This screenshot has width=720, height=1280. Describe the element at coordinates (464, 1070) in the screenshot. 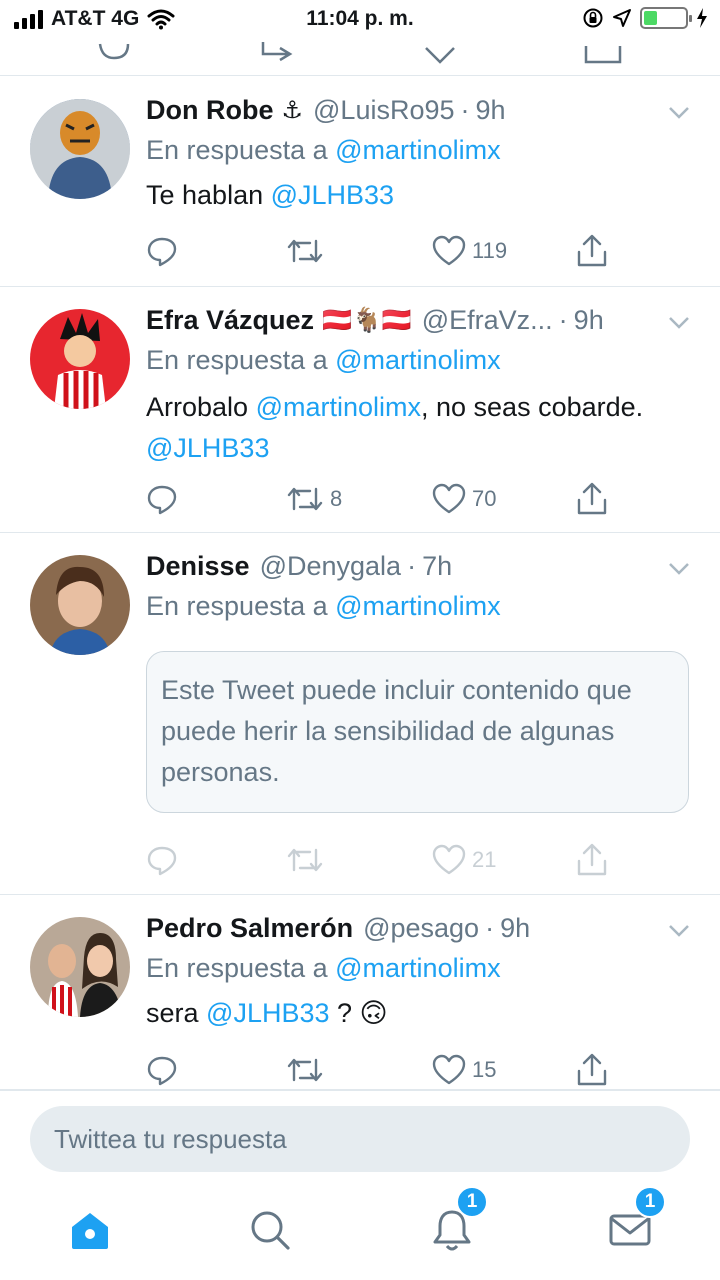

I see `like-button: 15` at that location.